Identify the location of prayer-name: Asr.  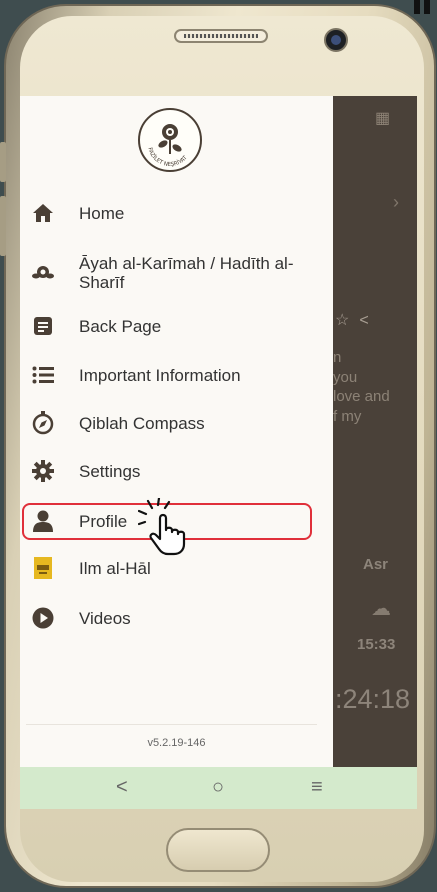
(376, 564).